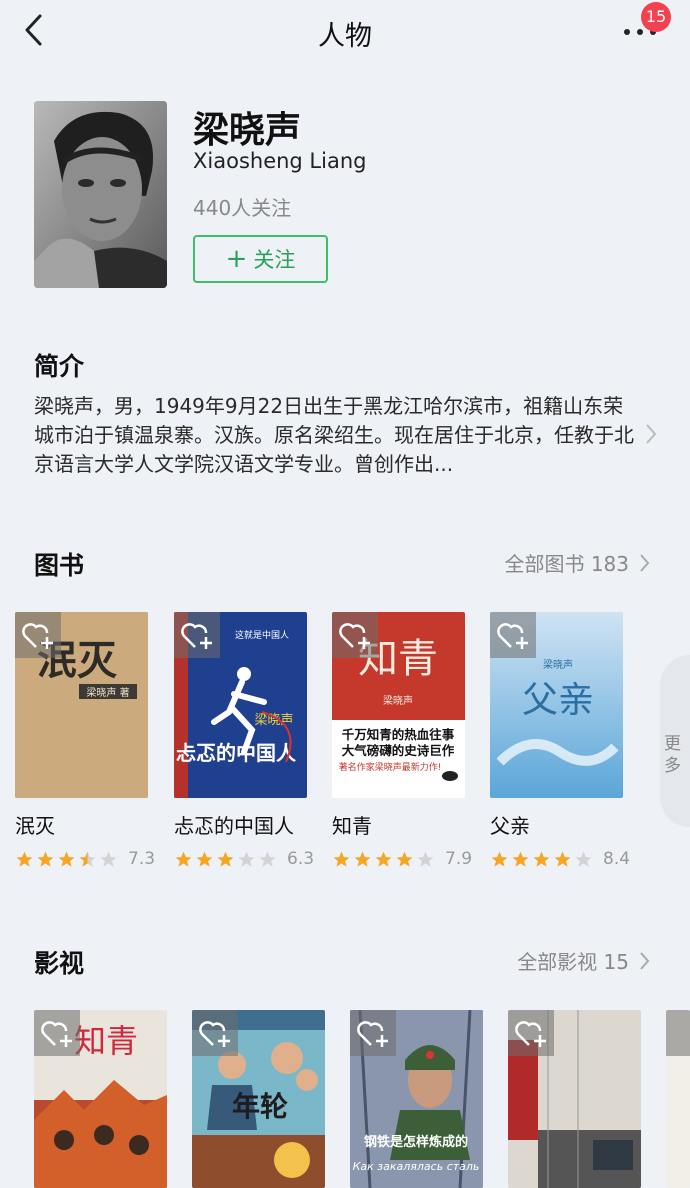 The image size is (690, 1188). Describe the element at coordinates (558, 700) in the screenshot. I see `book-cover-title: 父亲` at that location.